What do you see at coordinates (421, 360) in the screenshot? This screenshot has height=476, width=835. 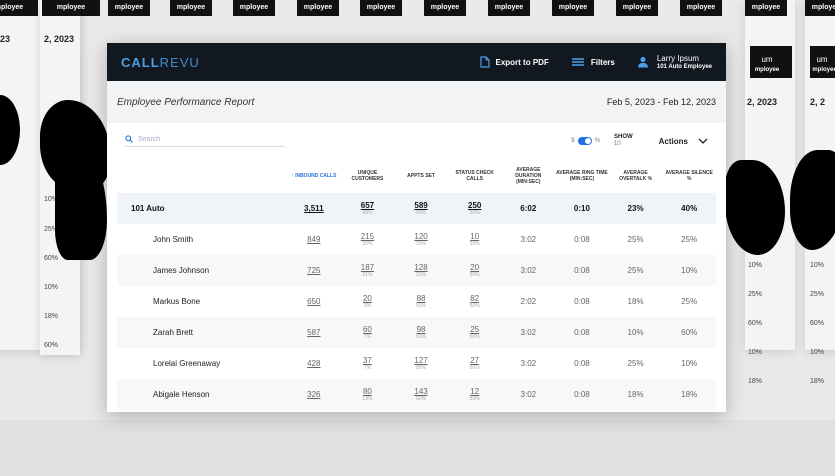 I see `appts-value: 127` at bounding box center [421, 360].